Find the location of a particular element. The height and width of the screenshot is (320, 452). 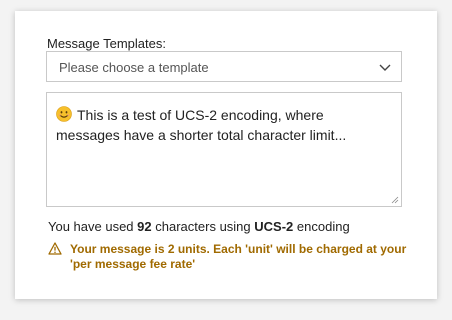

encoding-name: UCS-2 is located at coordinates (274, 226).